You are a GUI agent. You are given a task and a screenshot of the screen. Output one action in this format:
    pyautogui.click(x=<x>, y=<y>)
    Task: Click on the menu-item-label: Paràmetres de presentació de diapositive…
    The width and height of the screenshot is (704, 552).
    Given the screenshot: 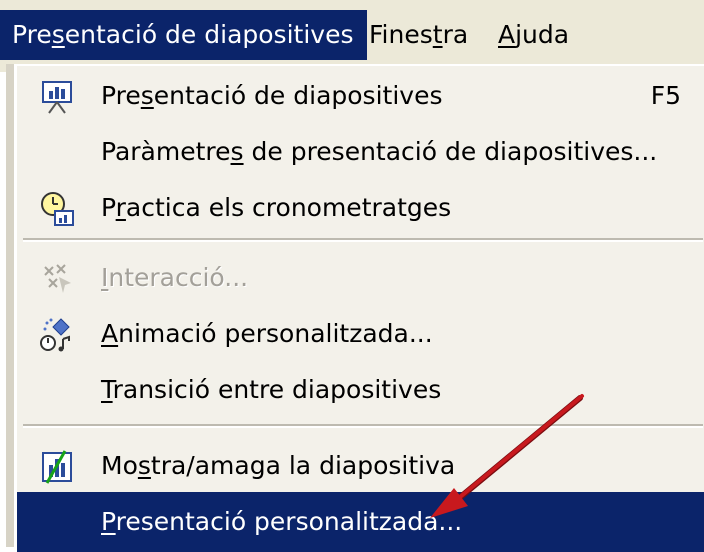 What is the action you would take?
    pyautogui.click(x=379, y=151)
    